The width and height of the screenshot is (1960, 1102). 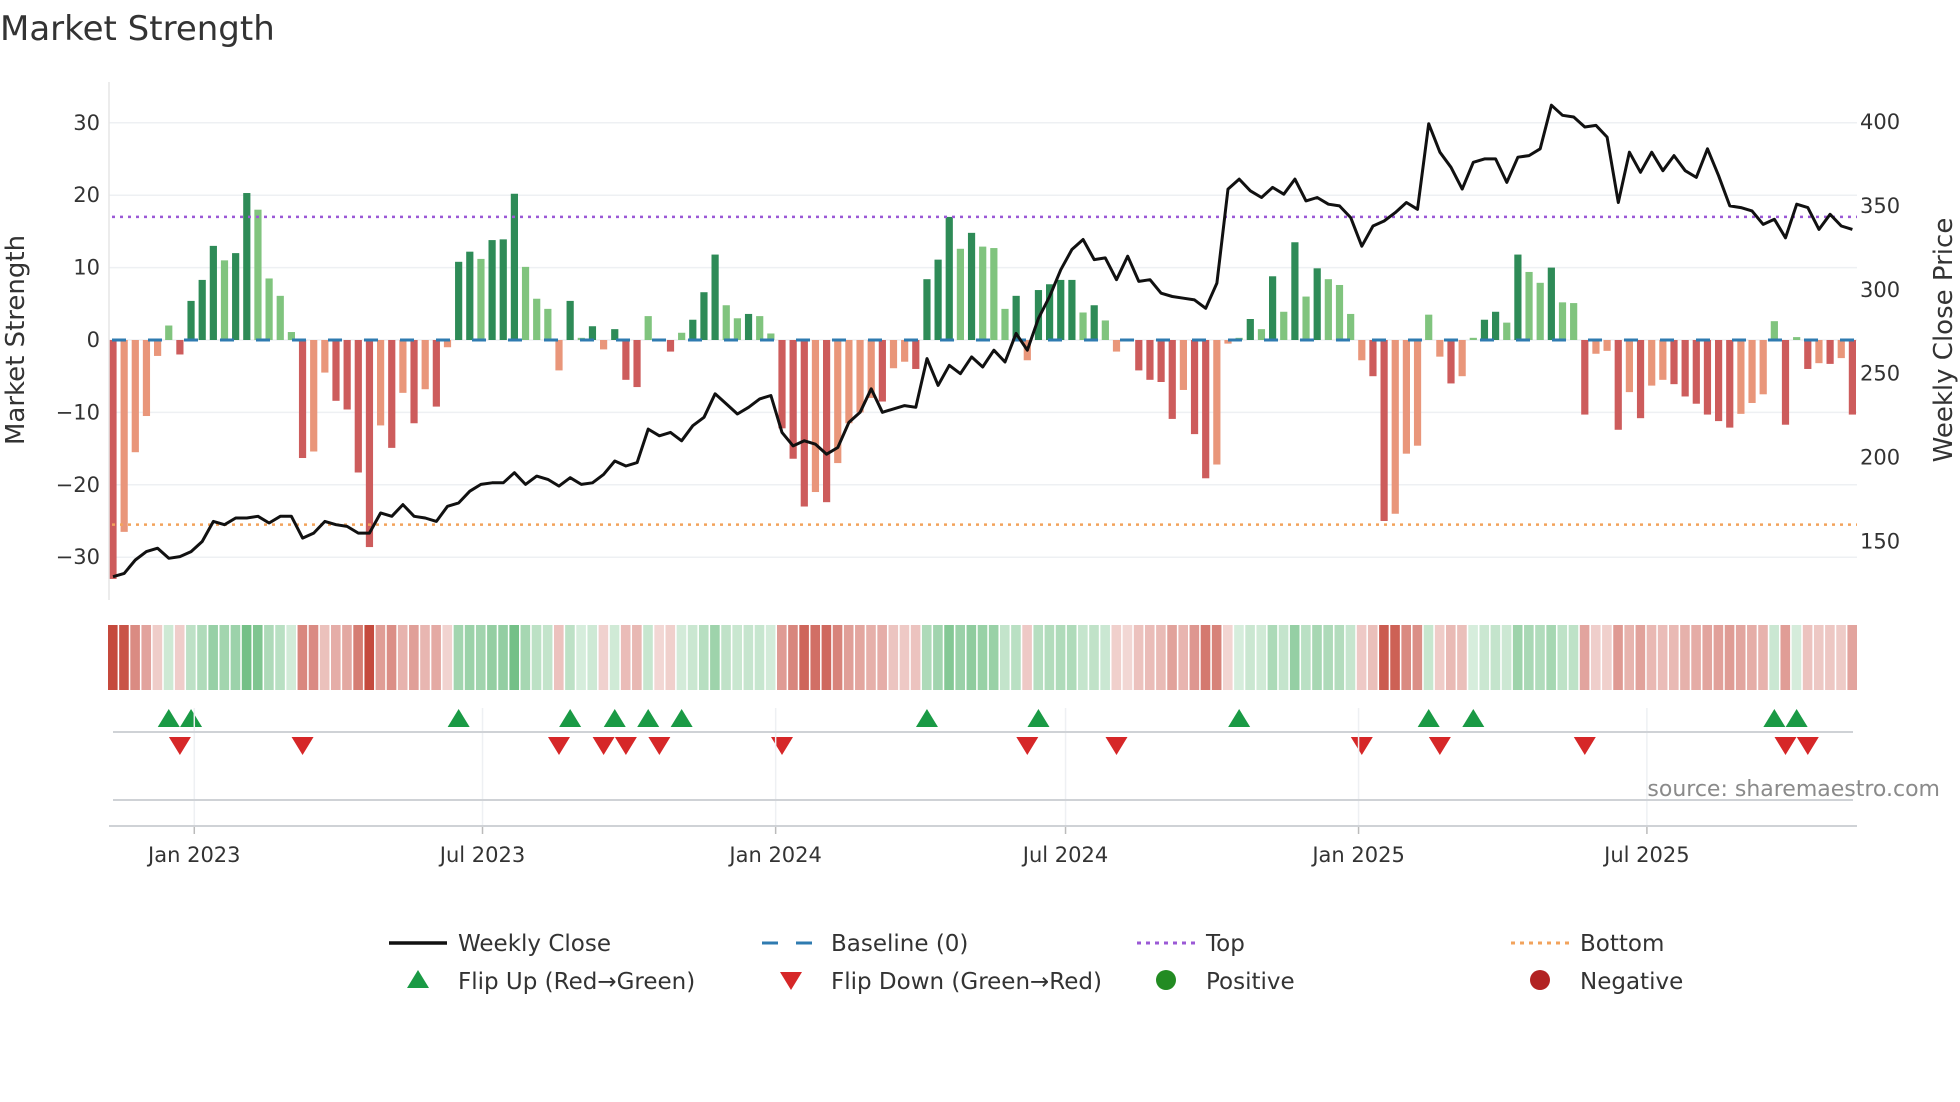 What do you see at coordinates (1166, 980) in the screenshot?
I see `legend-circle-icon` at bounding box center [1166, 980].